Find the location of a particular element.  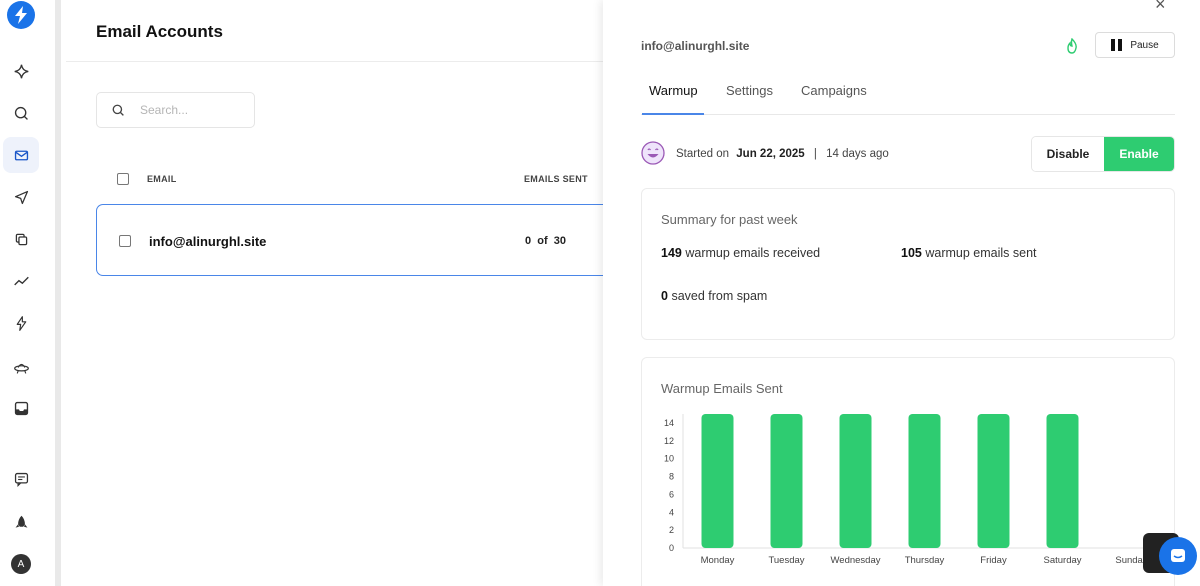

pause-button: Pause is located at coordinates (1135, 45).